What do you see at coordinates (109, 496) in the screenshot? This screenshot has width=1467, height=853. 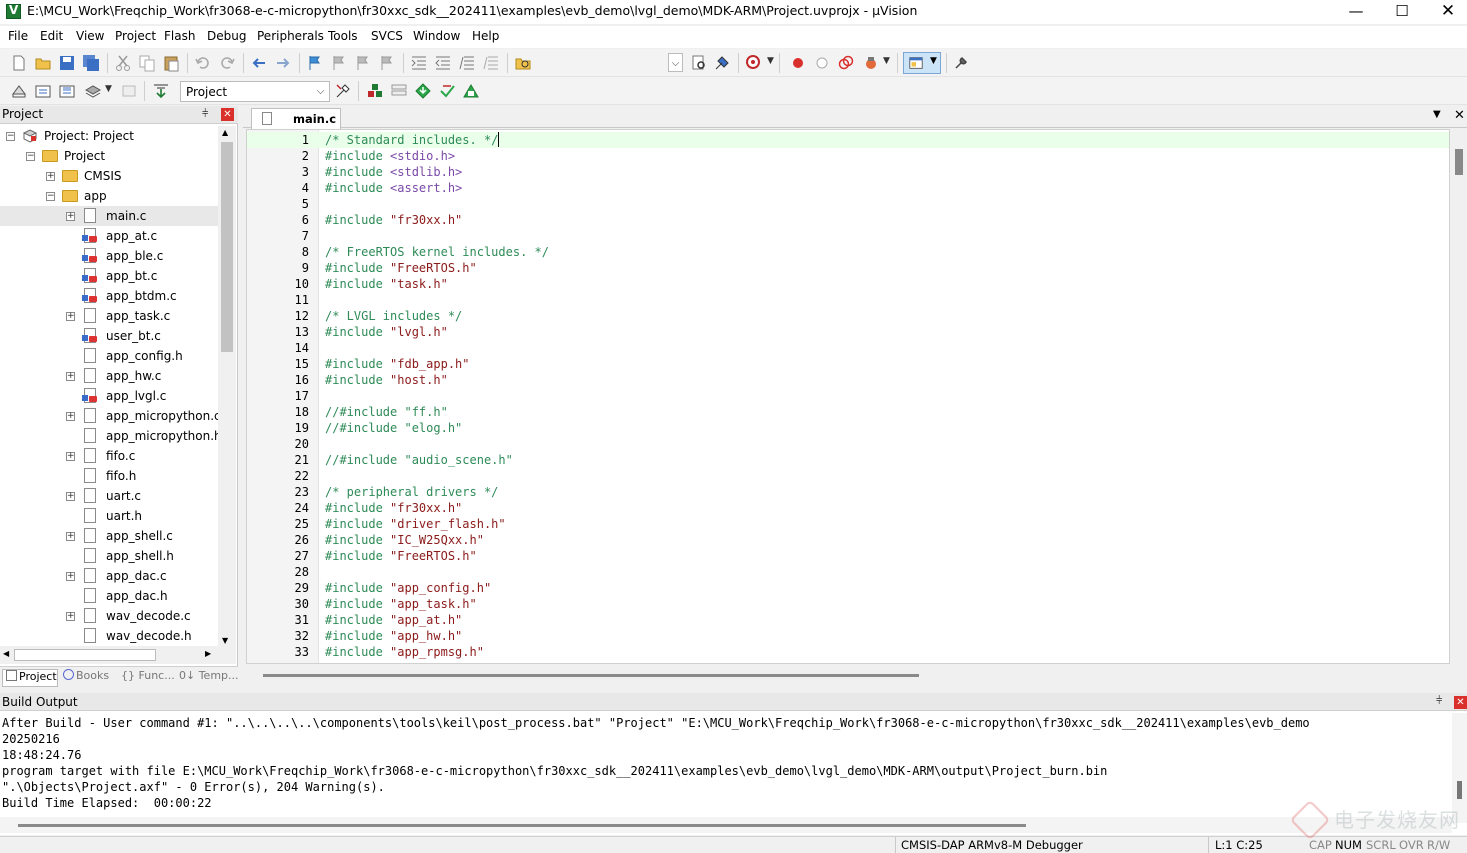 I see `tree-item: + uart.c` at bounding box center [109, 496].